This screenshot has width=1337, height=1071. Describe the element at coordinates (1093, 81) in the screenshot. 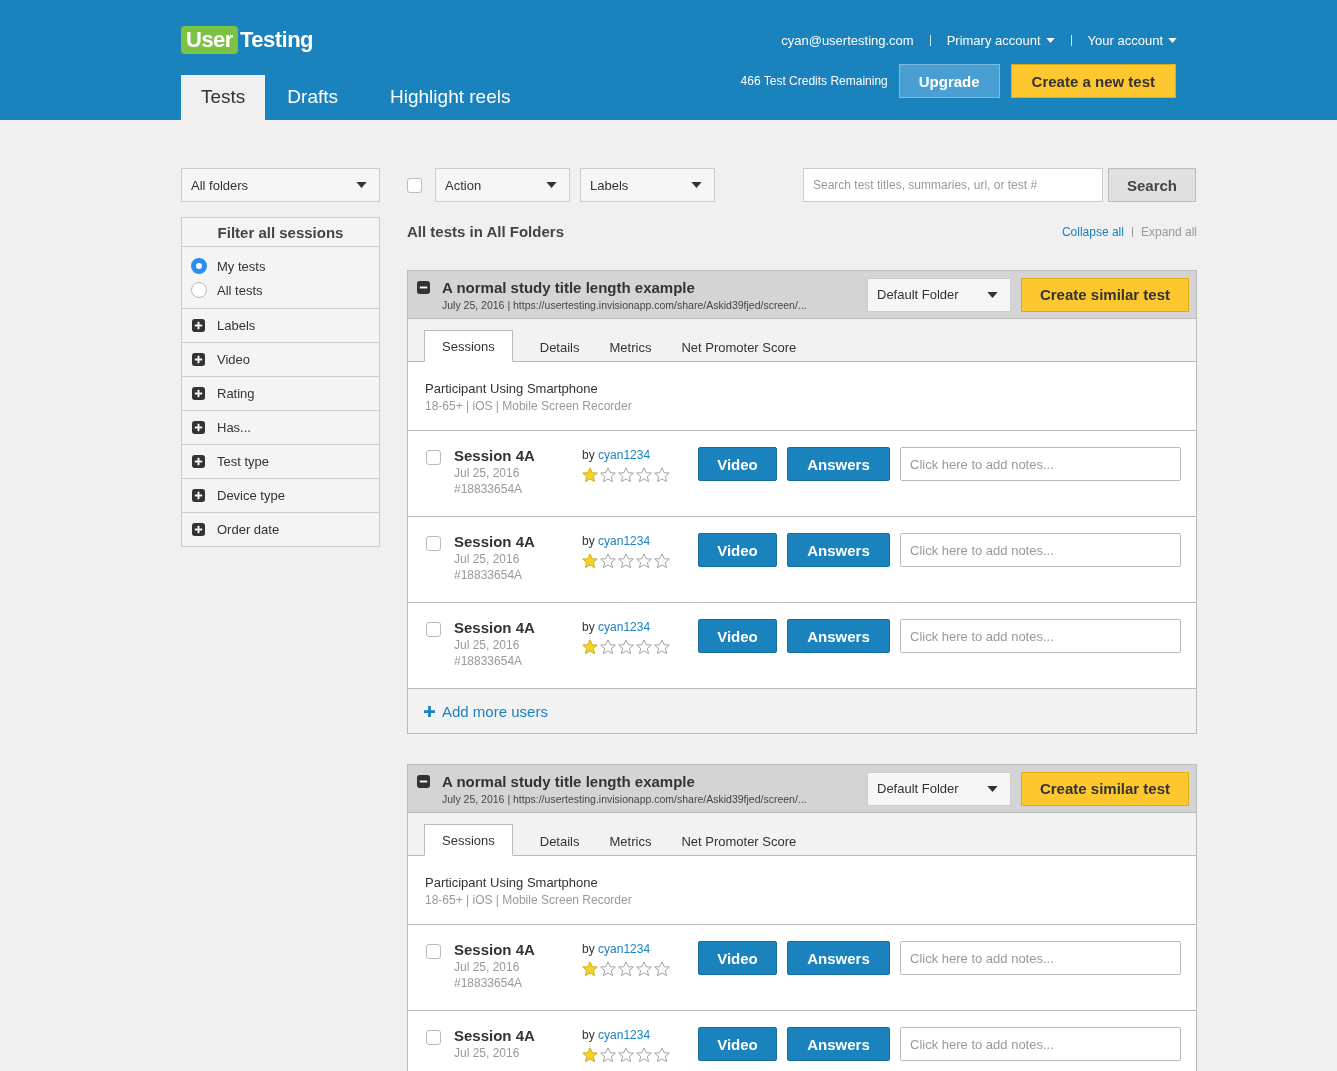

I see `create-test-button: Create a new test` at that location.